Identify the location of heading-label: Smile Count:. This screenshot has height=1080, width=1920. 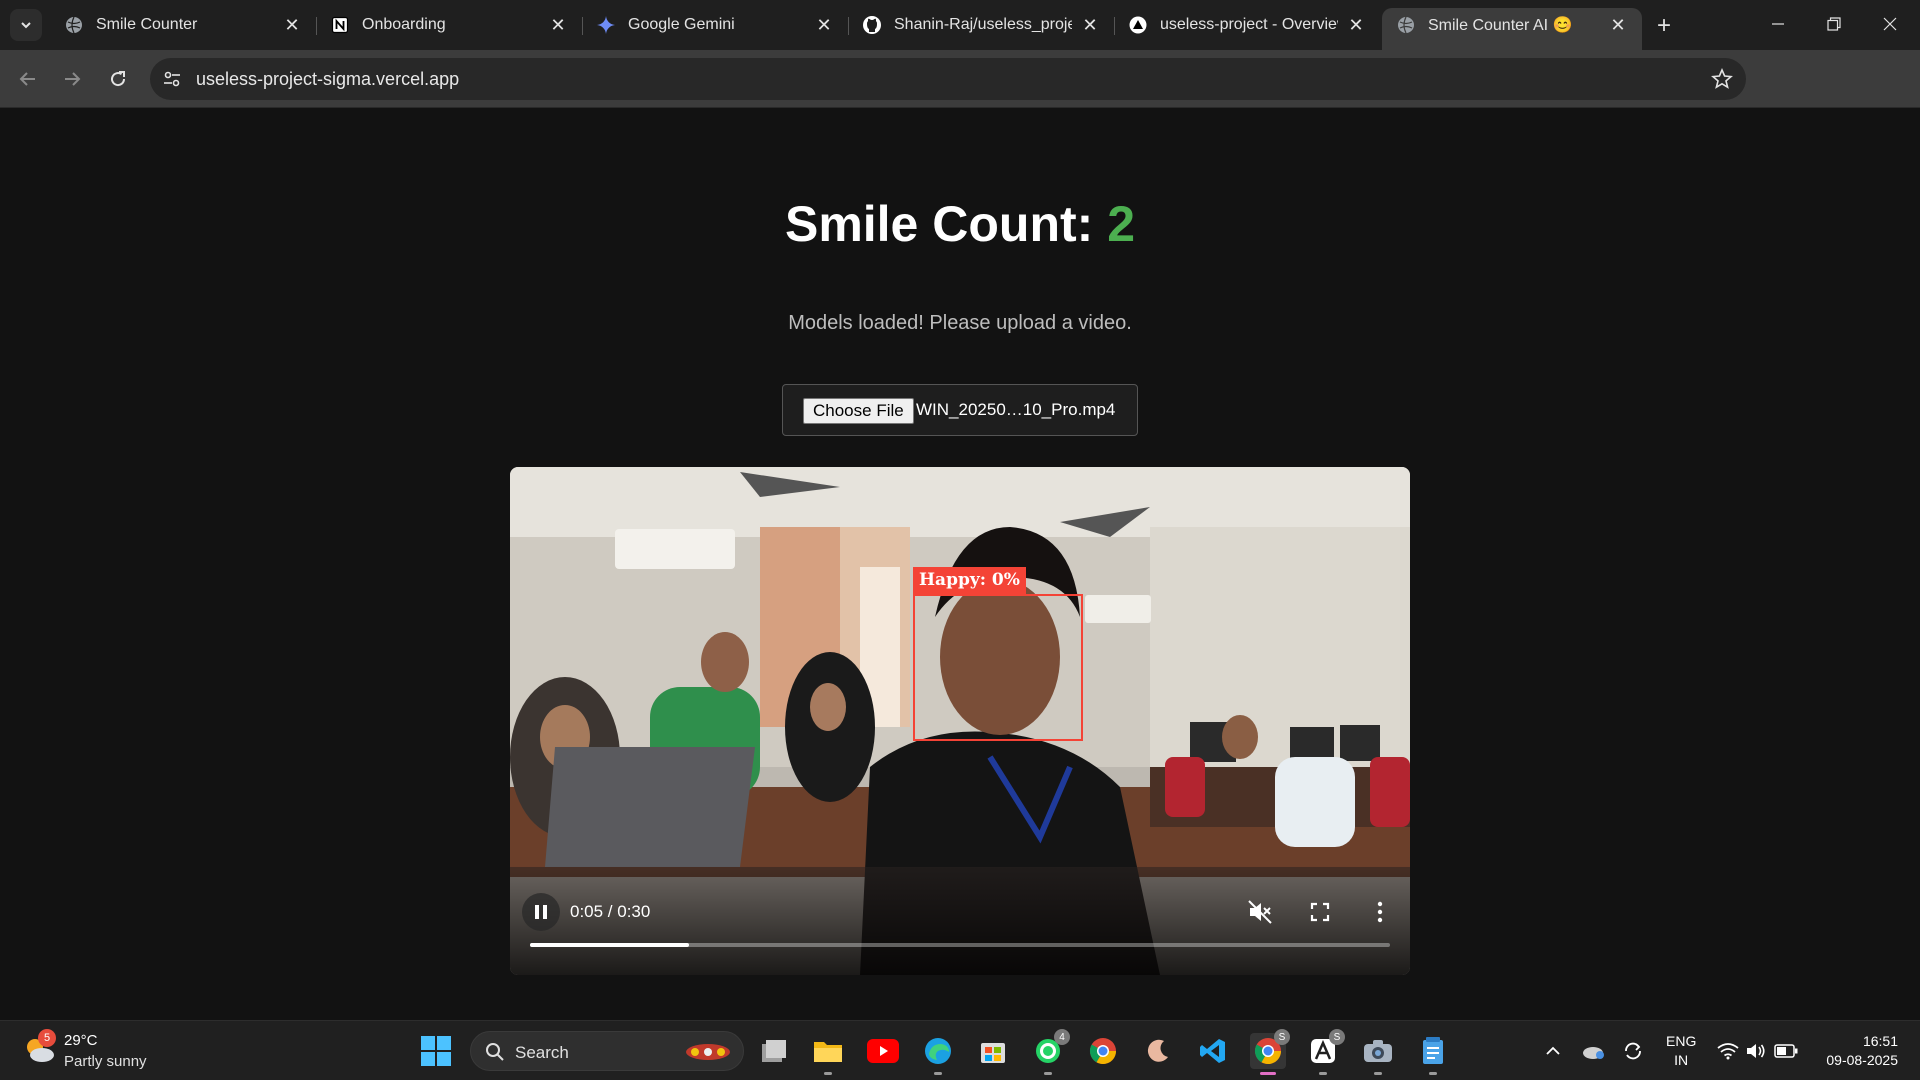
(939, 224).